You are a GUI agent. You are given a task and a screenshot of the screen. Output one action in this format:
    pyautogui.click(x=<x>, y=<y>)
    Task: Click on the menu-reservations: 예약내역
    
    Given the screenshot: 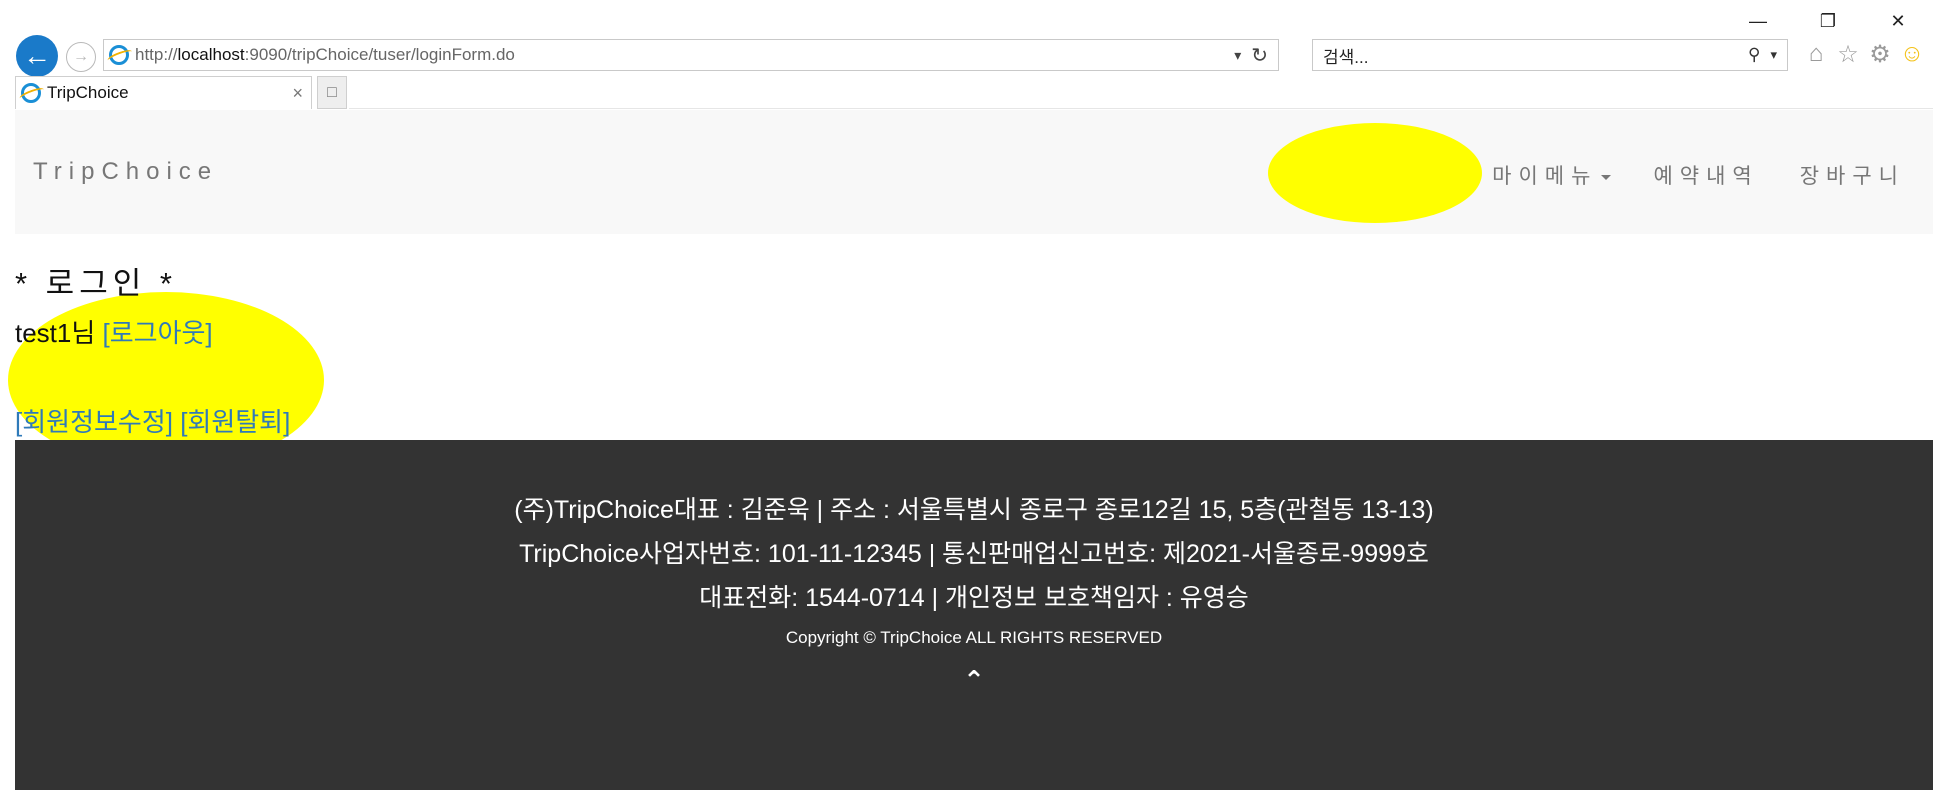 What is the action you would take?
    pyautogui.click(x=1705, y=175)
    